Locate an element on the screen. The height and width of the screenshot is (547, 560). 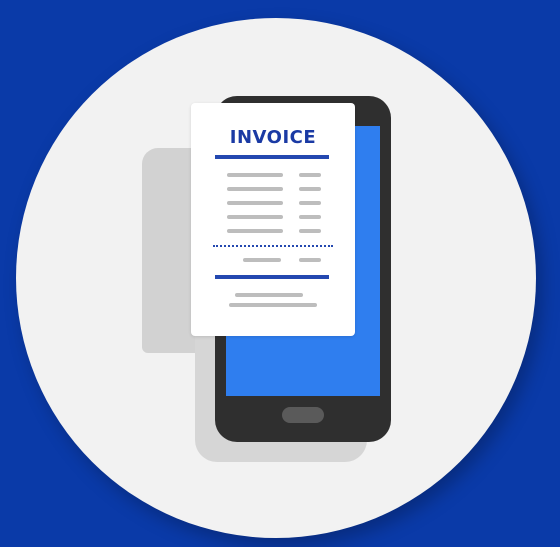
home-button is located at coordinates (303, 415).